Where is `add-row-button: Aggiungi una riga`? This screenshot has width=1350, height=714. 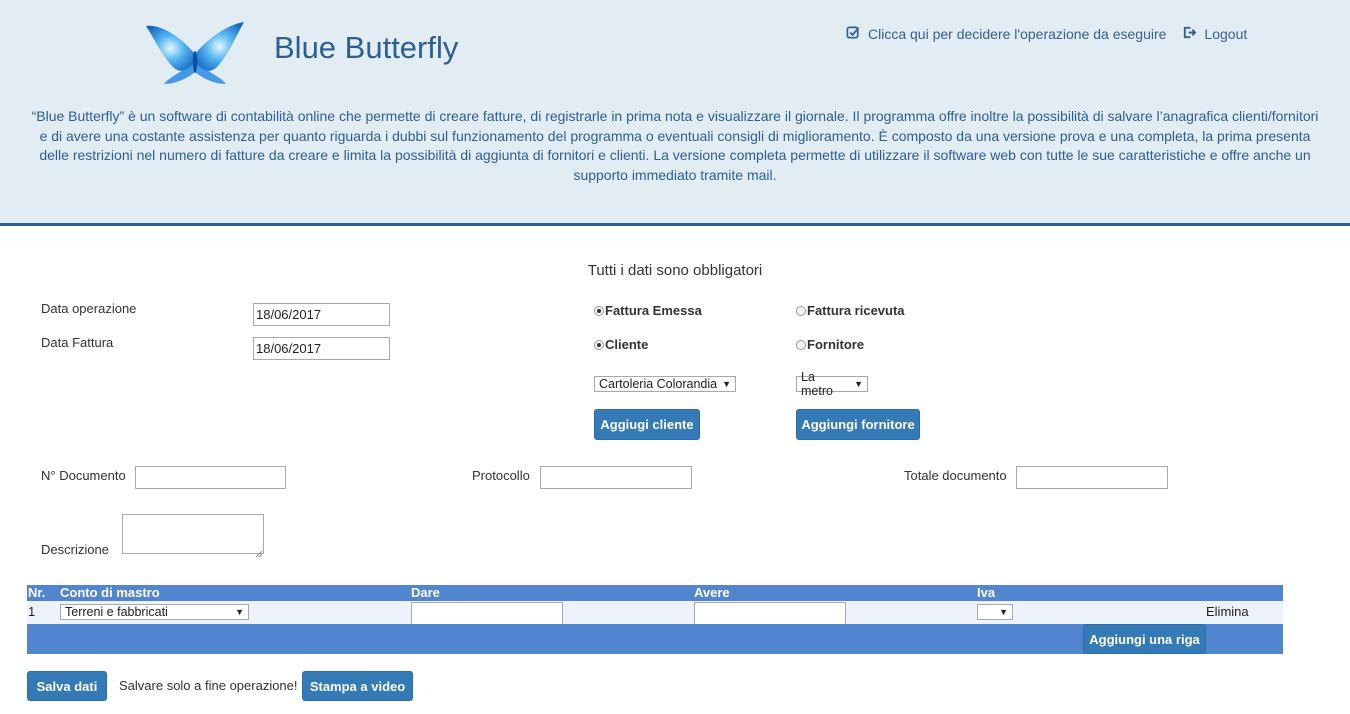 add-row-button: Aggiungi una riga is located at coordinates (1144, 639).